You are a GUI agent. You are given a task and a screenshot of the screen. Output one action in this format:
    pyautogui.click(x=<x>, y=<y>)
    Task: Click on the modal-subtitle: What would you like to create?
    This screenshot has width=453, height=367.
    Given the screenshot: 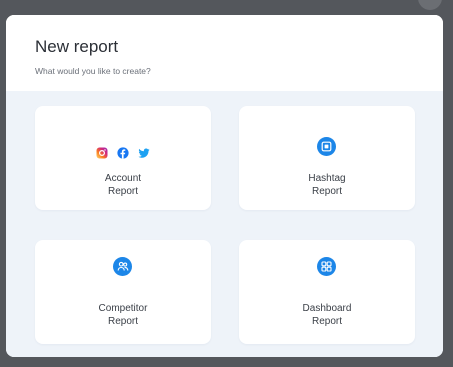 What is the action you would take?
    pyautogui.click(x=93, y=71)
    